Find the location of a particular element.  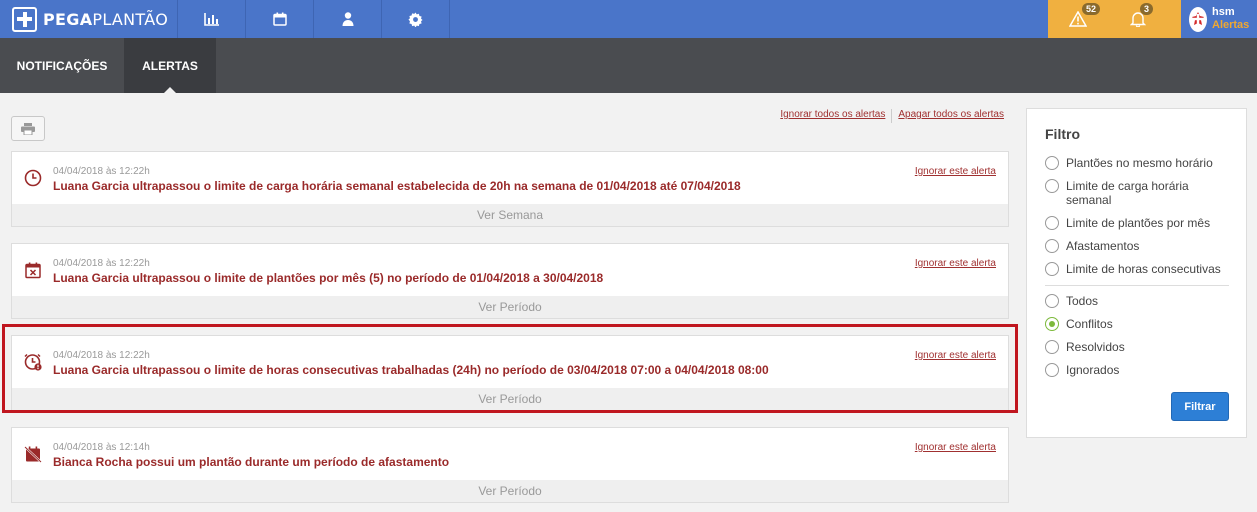

alert-time: 04/04/2018 às 12:14h is located at coordinates (101, 447).